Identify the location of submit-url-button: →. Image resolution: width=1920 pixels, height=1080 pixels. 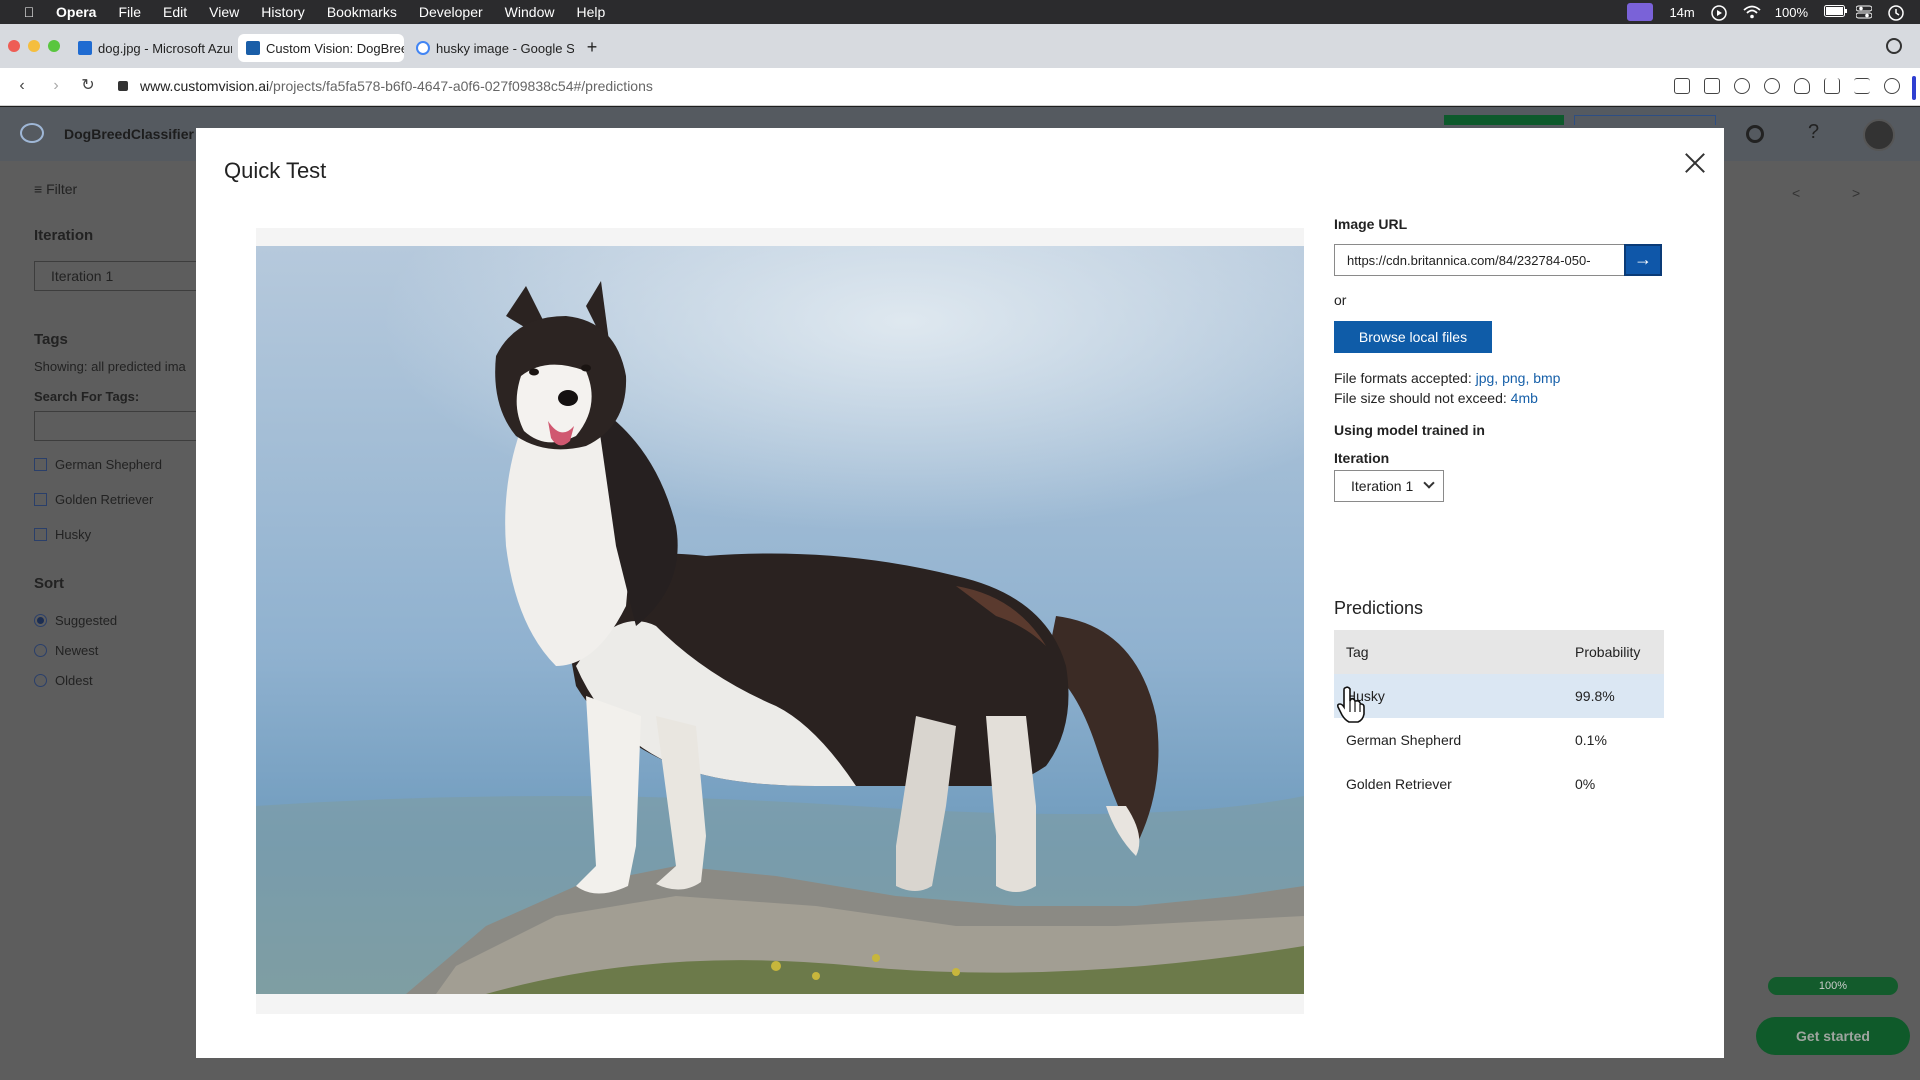
(1643, 260).